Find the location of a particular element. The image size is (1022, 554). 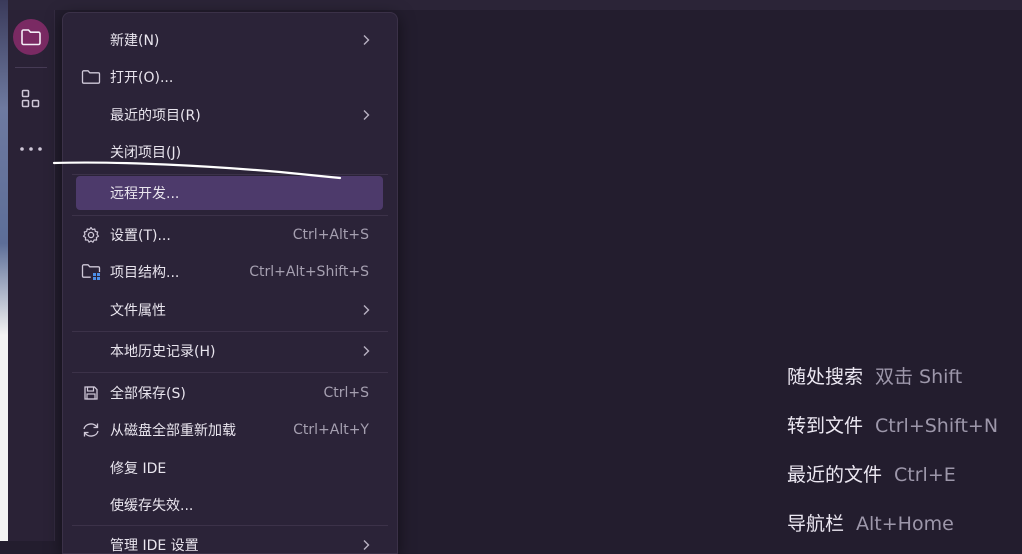

menu-item-label: 全部保存(S) is located at coordinates (148, 394).